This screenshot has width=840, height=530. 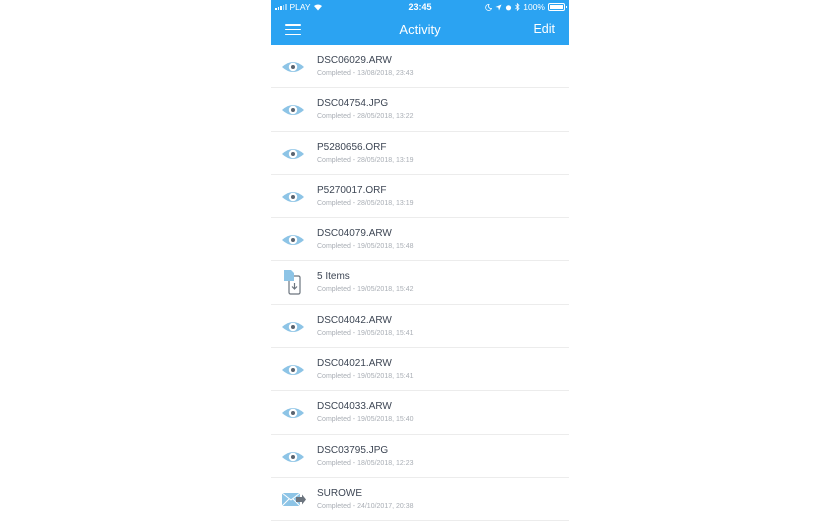 I want to click on item-title: SUROWE, so click(x=339, y=493).